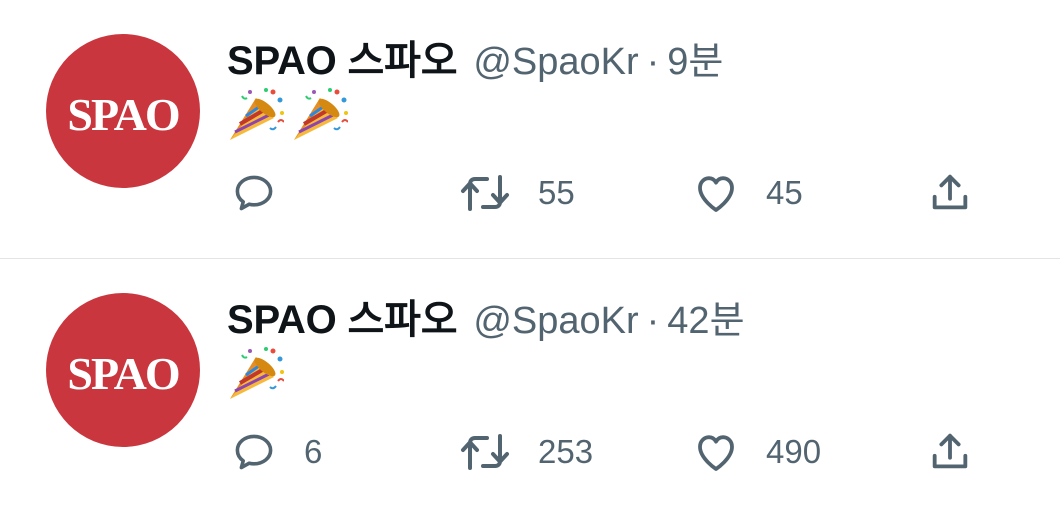 The image size is (1060, 516). Describe the element at coordinates (784, 192) in the screenshot. I see `like-count: 45` at that location.